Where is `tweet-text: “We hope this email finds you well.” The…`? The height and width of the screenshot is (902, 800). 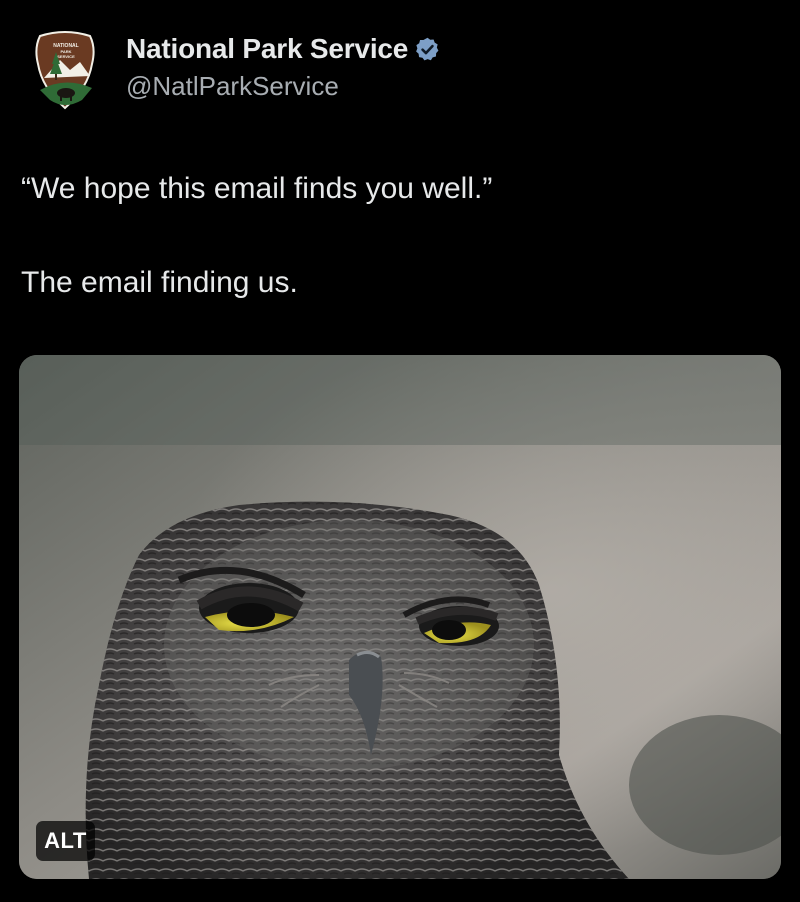
tweet-text: “We hope this email finds you well.” The… is located at coordinates (401, 235).